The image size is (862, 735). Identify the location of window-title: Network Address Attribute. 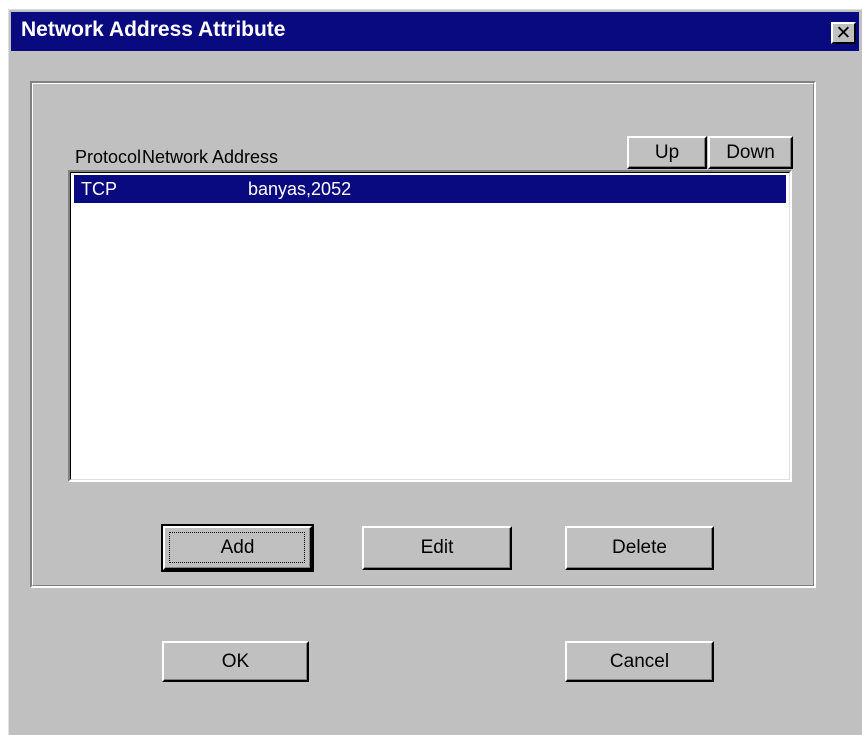
(153, 29).